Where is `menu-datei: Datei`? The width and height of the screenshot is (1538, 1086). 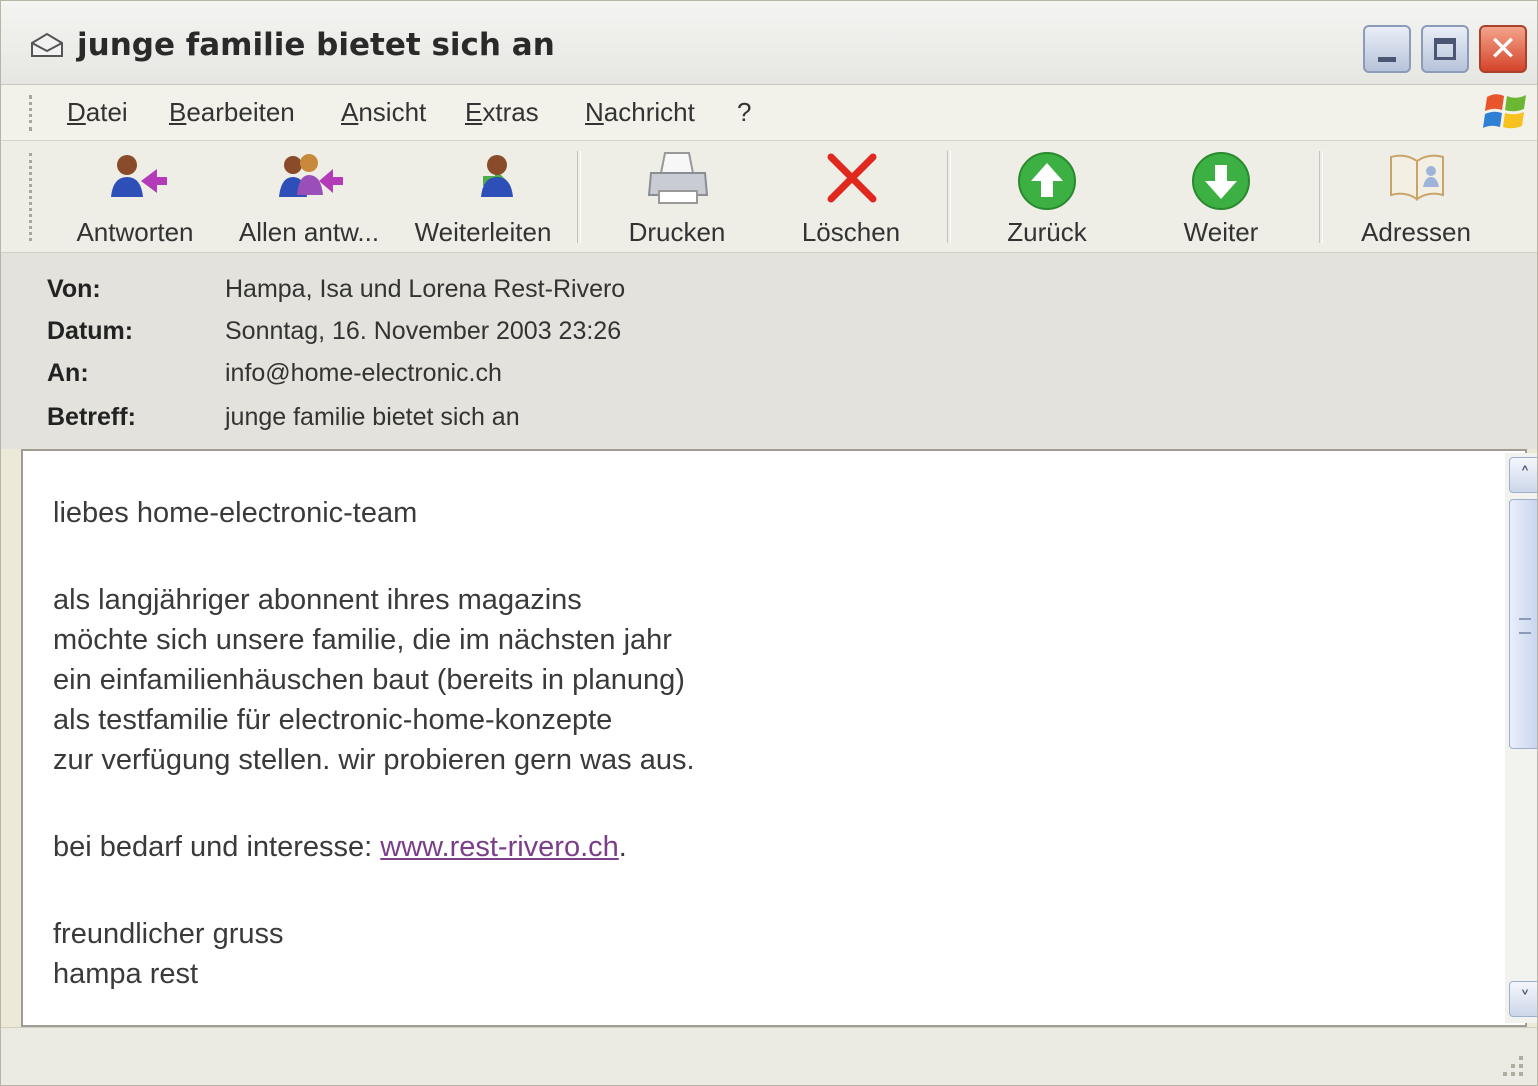
menu-datei: Datei is located at coordinates (97, 112).